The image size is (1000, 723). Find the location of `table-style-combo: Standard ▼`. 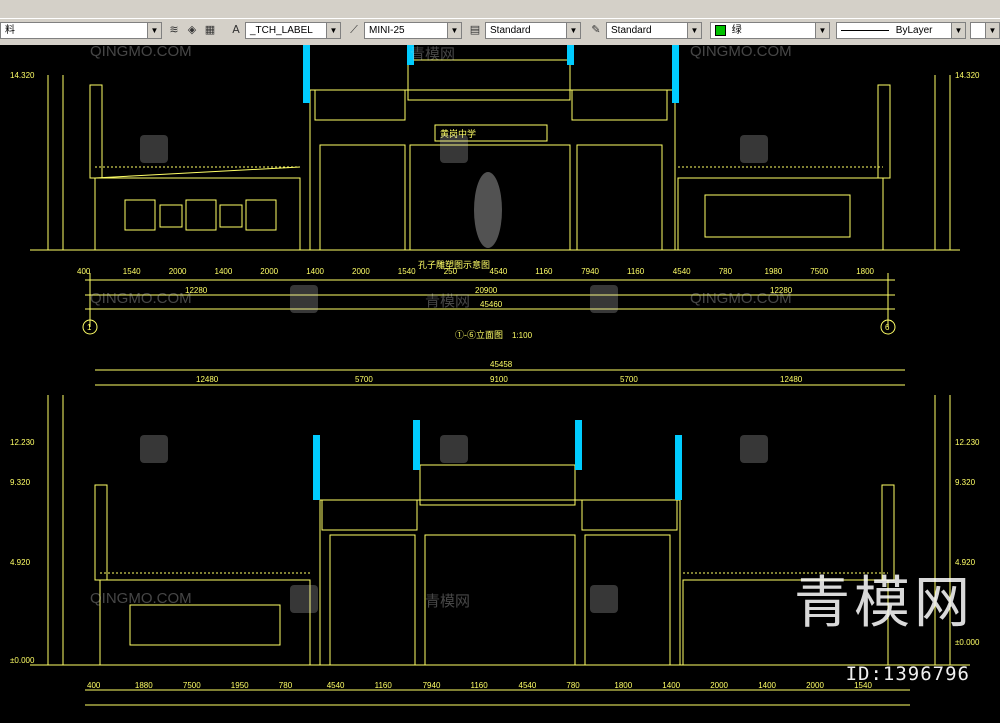

table-style-combo: Standard ▼ is located at coordinates (533, 30).